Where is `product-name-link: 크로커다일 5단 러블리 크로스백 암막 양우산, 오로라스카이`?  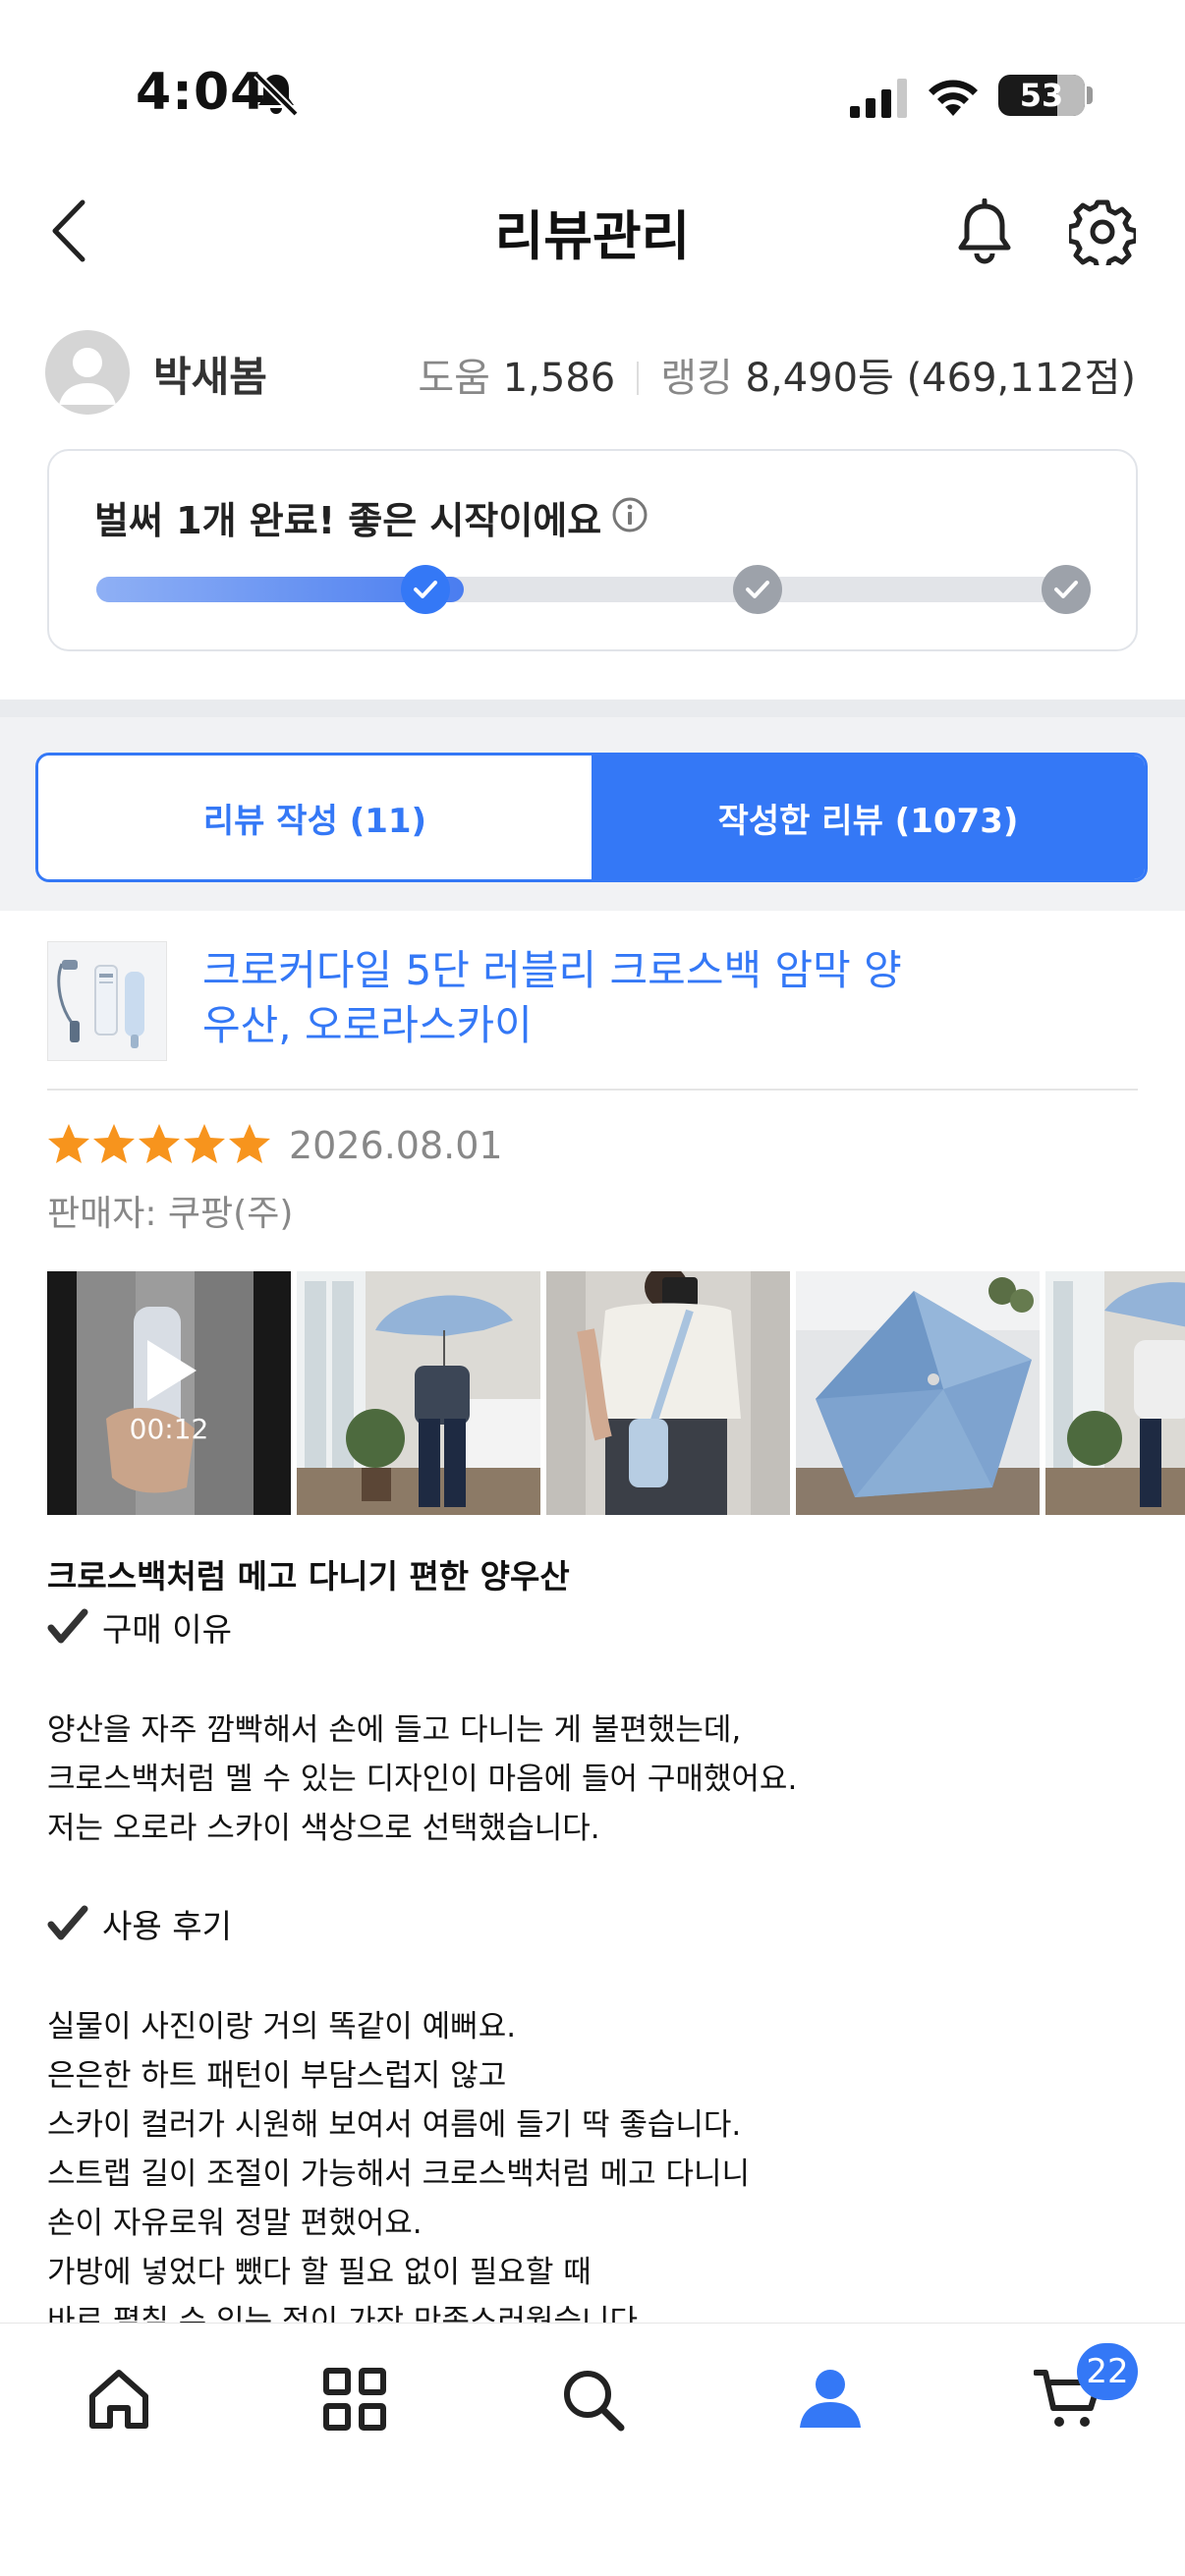
product-name-link: 크로커다일 5단 러블리 크로스백 암막 양우산, 오로라스카이 is located at coordinates (556, 998).